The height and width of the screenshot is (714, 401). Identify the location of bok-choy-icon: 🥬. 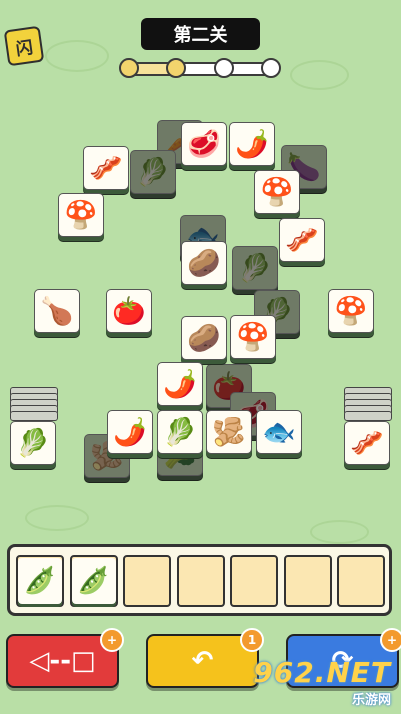
(180, 432).